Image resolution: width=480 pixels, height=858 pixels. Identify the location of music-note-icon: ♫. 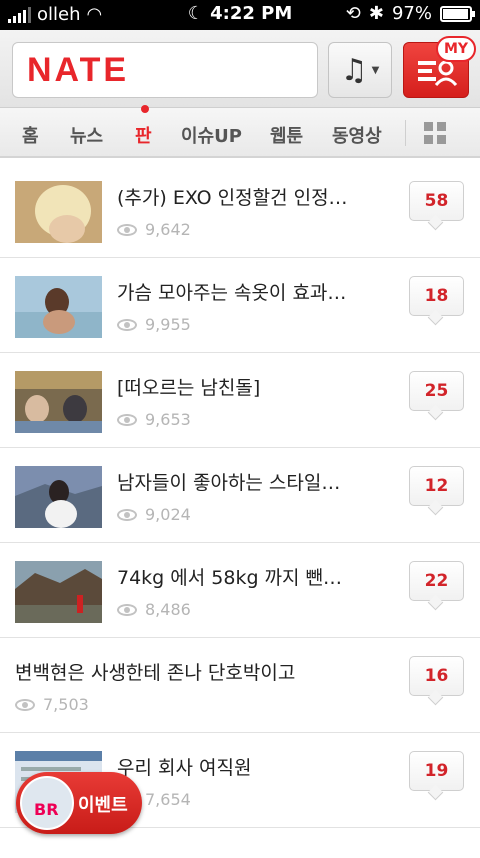
(354, 70).